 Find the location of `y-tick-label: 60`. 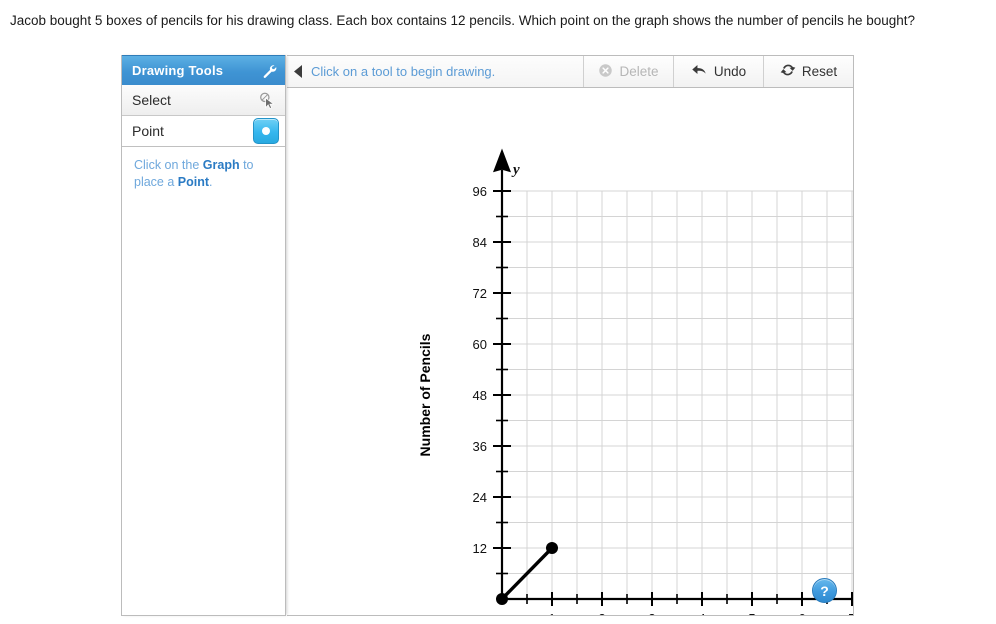

y-tick-label: 60 is located at coordinates (480, 344).